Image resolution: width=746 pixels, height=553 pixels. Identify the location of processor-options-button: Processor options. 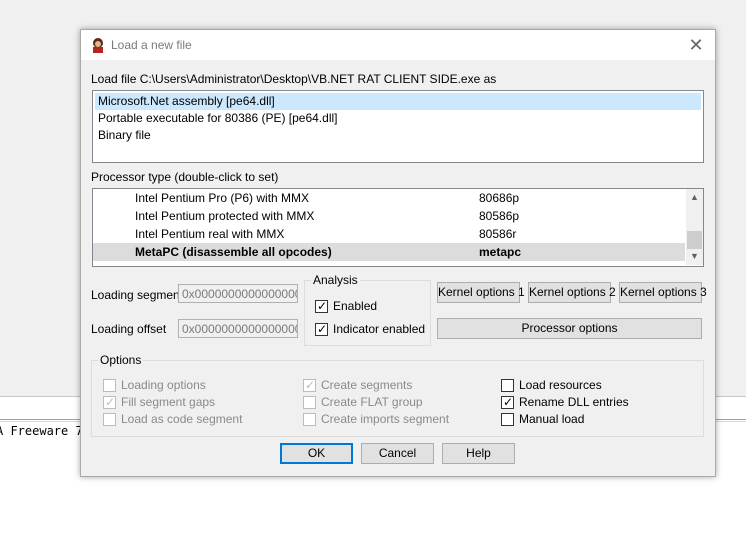
(569, 328).